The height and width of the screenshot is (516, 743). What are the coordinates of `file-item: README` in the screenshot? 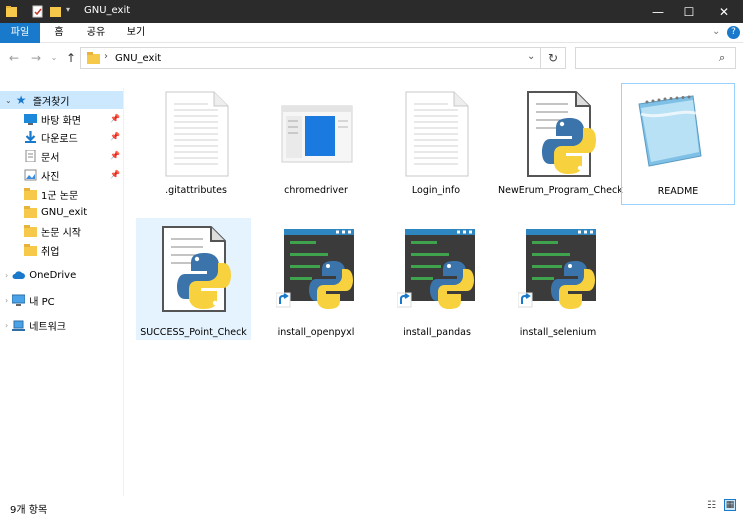 It's located at (678, 144).